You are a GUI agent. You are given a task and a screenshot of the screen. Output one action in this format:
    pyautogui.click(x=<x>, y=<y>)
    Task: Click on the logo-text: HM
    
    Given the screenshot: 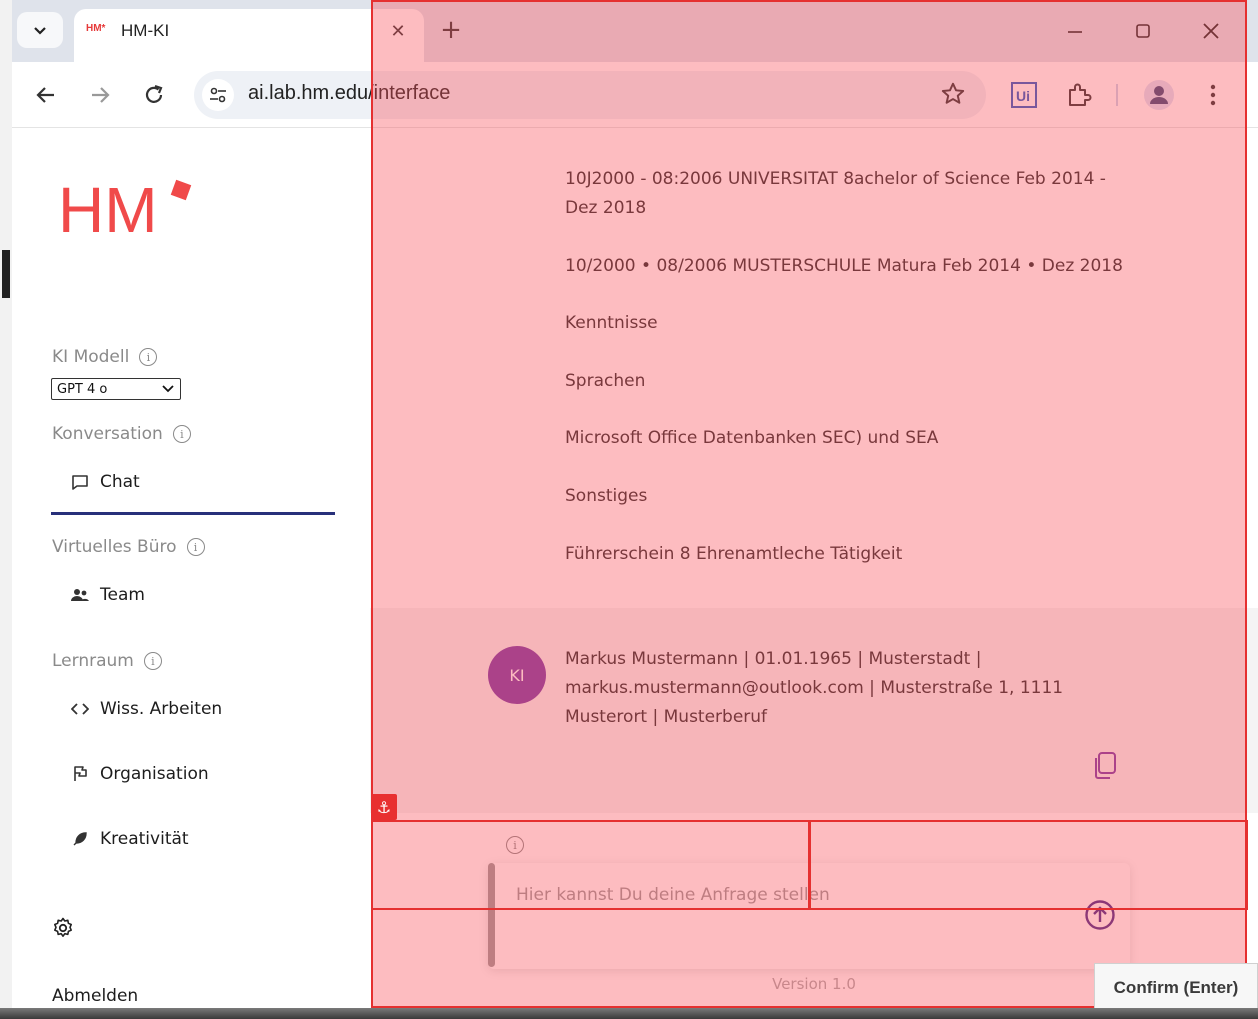 What is the action you would take?
    pyautogui.click(x=108, y=209)
    